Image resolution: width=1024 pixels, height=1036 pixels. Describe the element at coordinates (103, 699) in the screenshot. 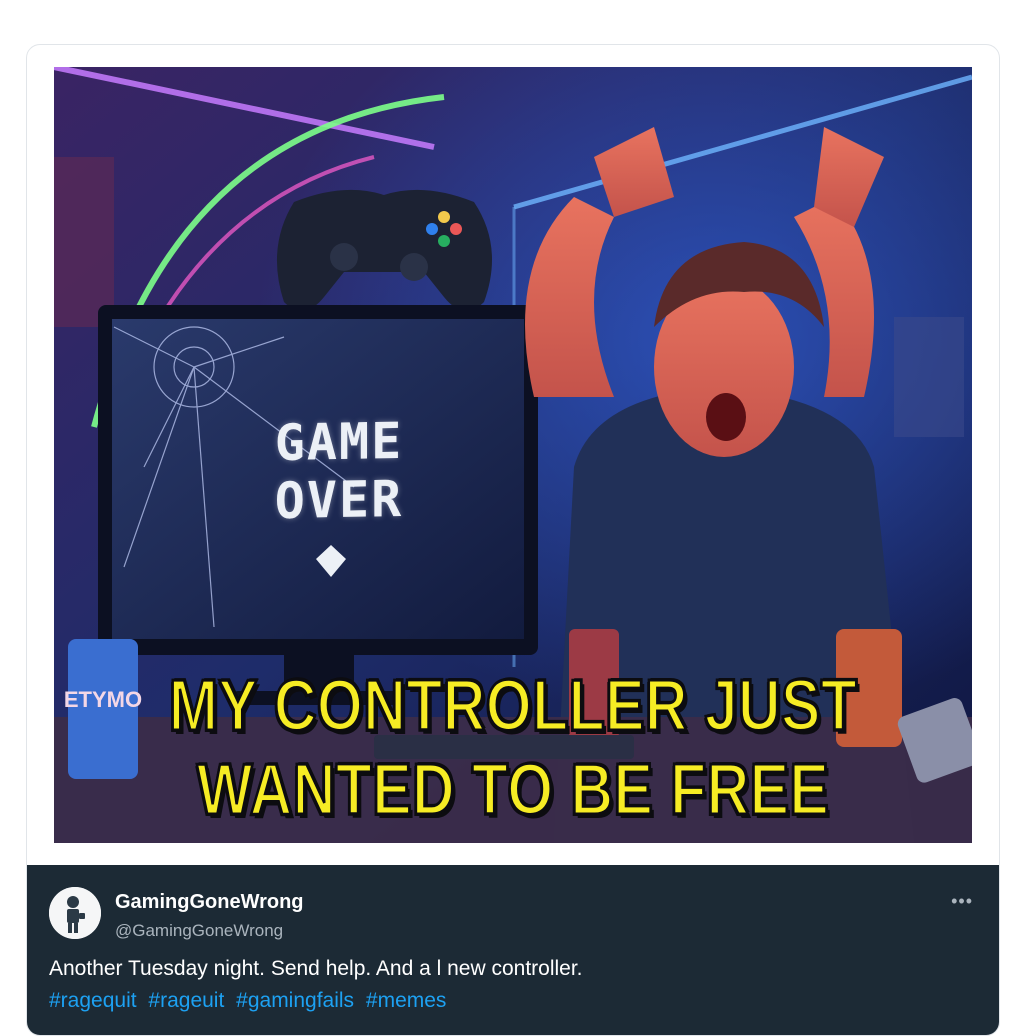

I see `can-label: ETYMO` at that location.